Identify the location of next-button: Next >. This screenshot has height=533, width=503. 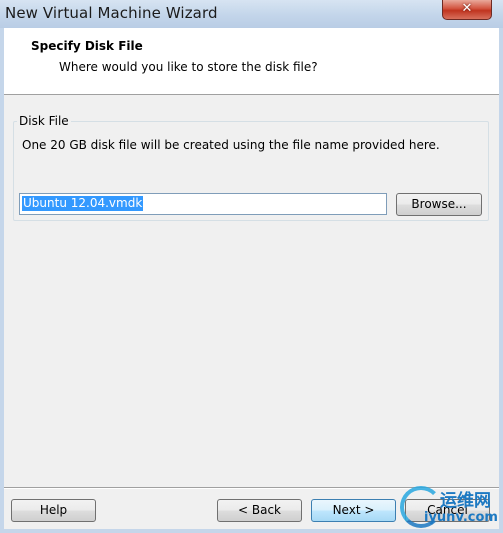
(353, 510).